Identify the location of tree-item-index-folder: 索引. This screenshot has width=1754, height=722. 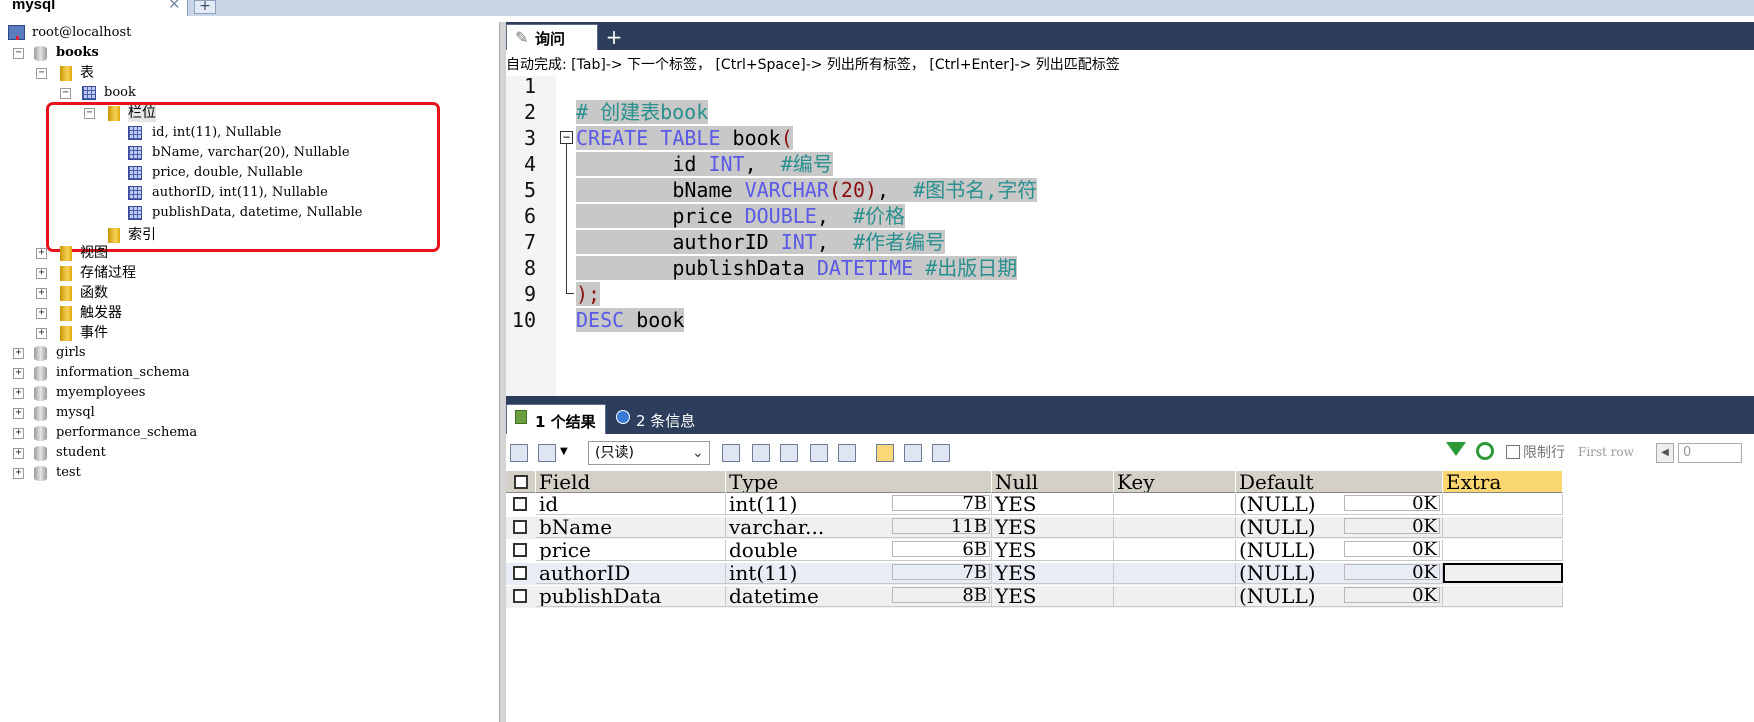
(142, 235).